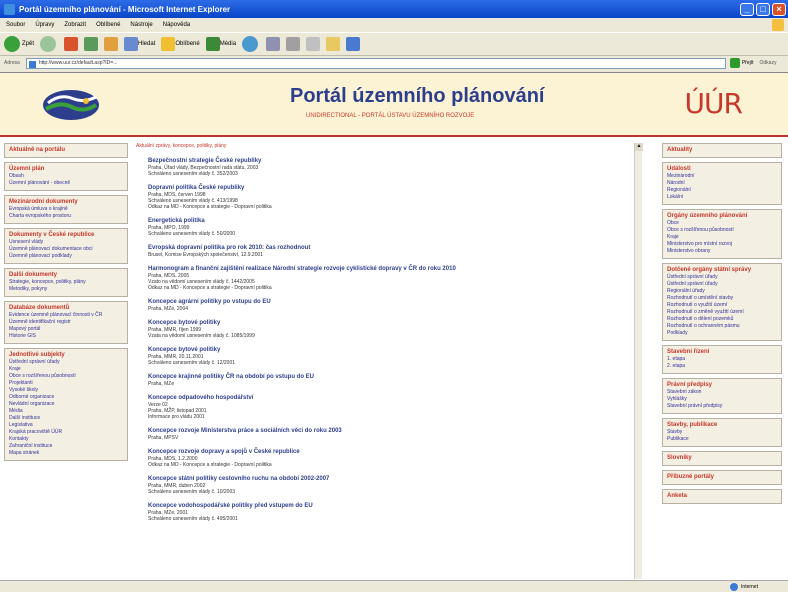  What do you see at coordinates (66, 150) in the screenshot?
I see `left-menu-heading: Aktuálně na portálu` at bounding box center [66, 150].